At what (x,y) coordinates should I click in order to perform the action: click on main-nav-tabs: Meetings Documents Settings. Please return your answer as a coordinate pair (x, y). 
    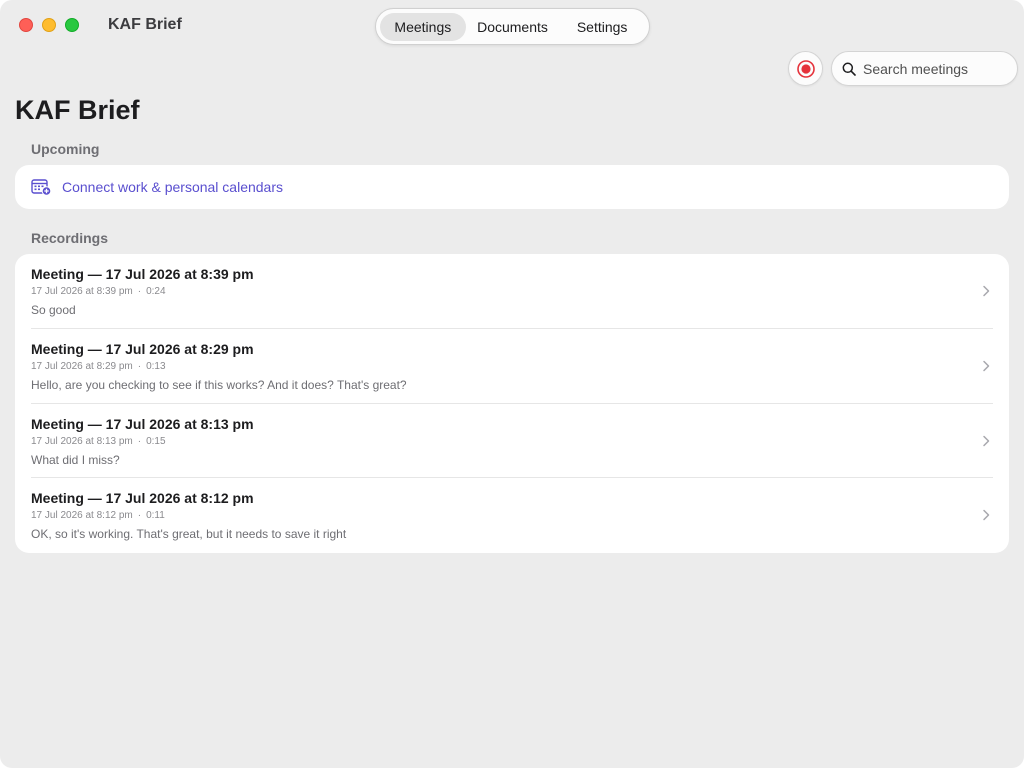
    Looking at the image, I should click on (512, 26).